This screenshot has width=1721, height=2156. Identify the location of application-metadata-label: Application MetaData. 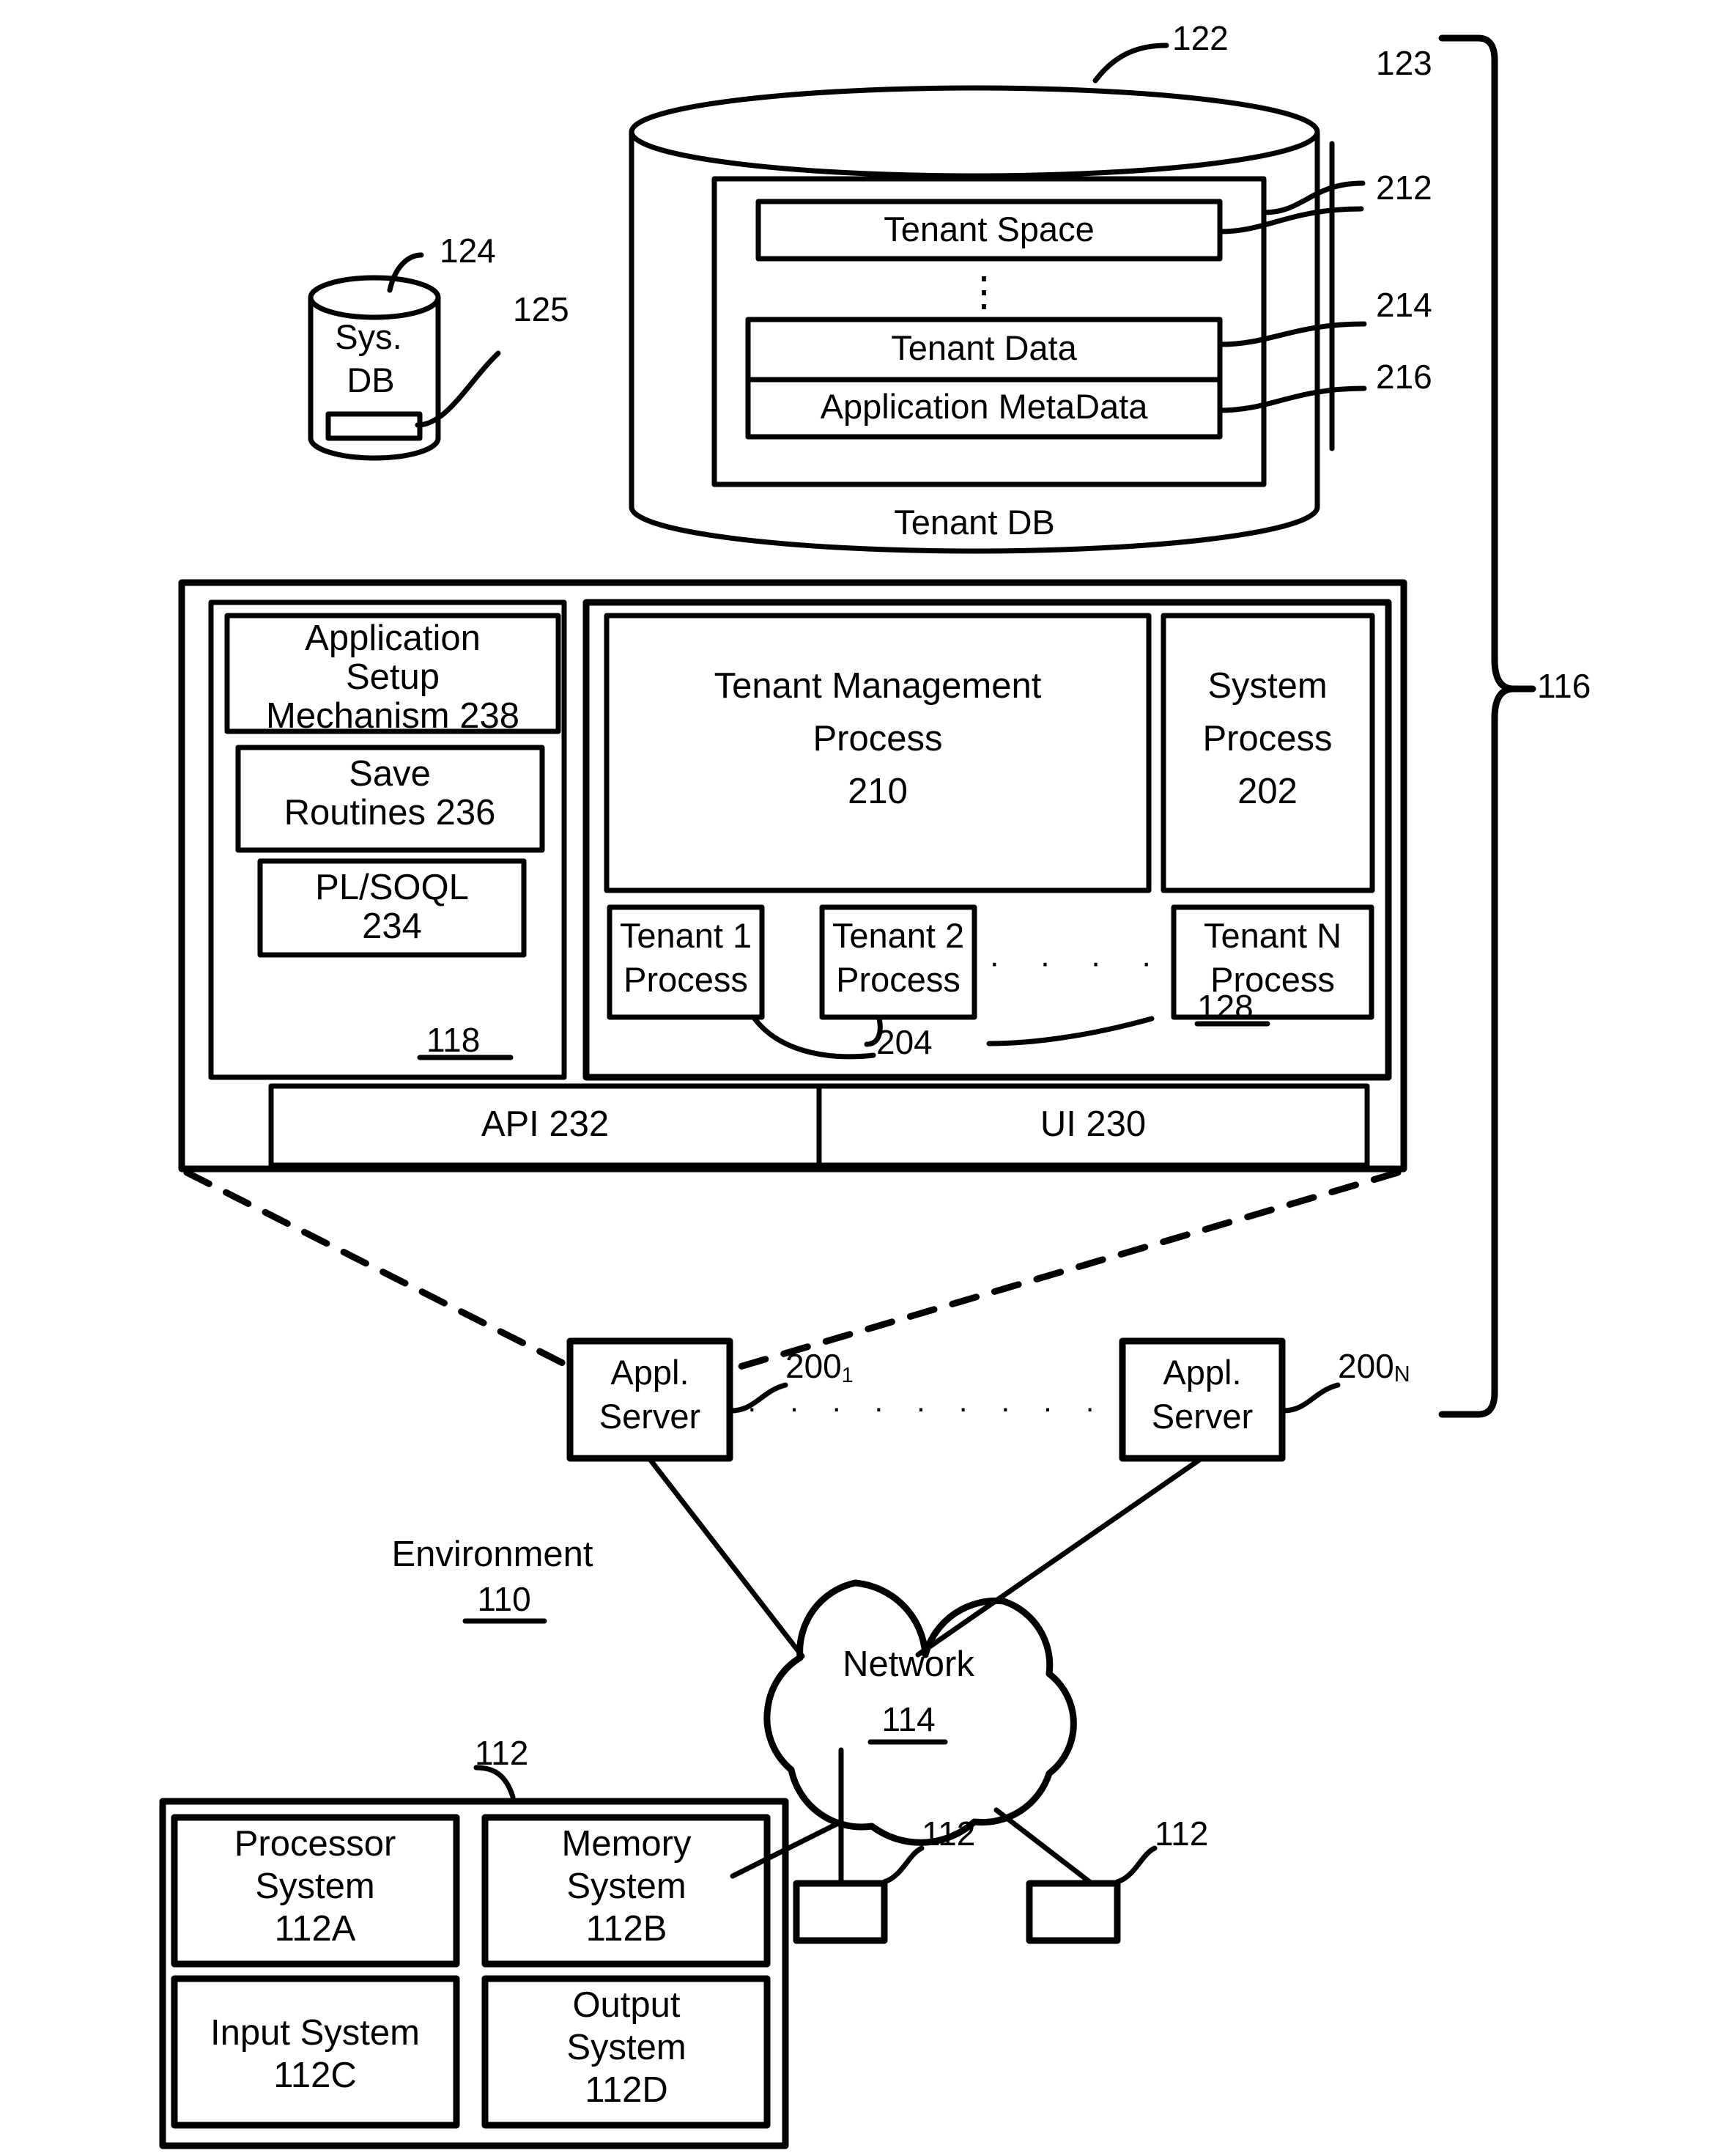
(984, 406).